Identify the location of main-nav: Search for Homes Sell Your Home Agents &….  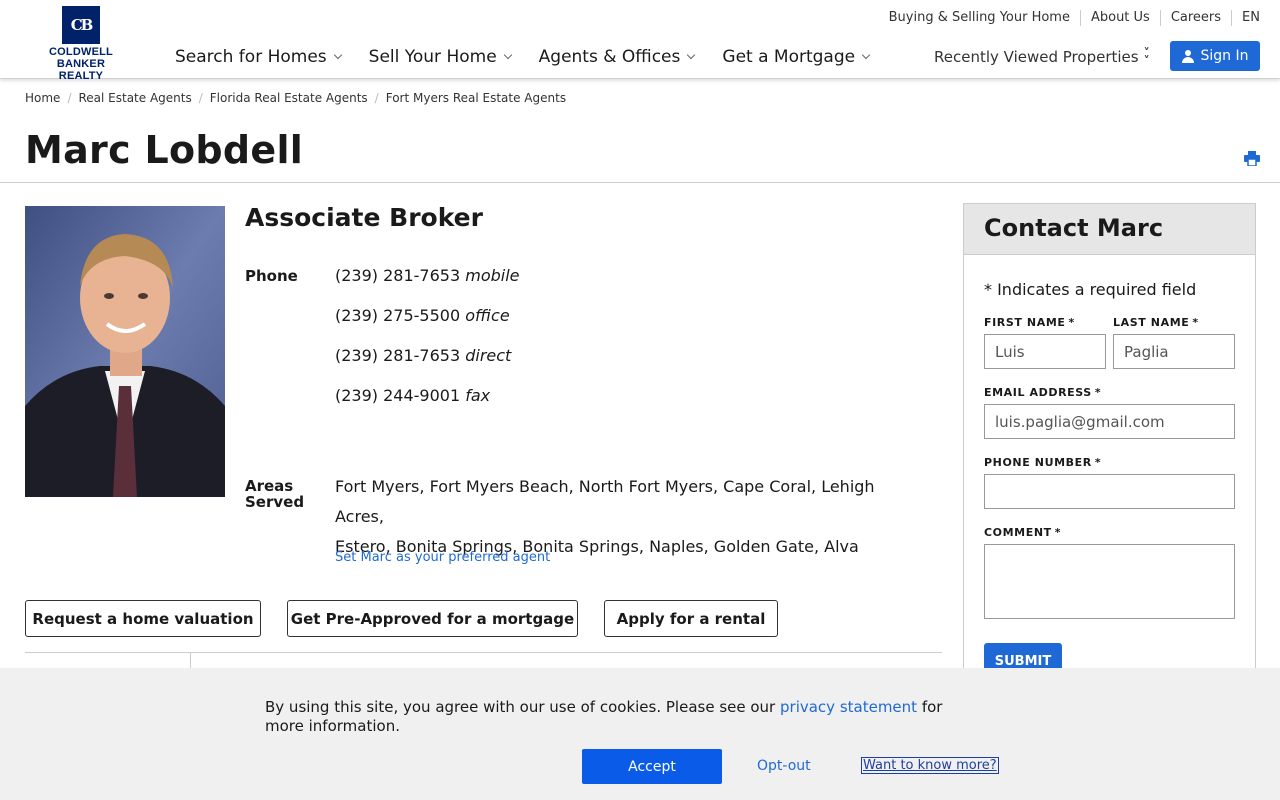
(536, 57).